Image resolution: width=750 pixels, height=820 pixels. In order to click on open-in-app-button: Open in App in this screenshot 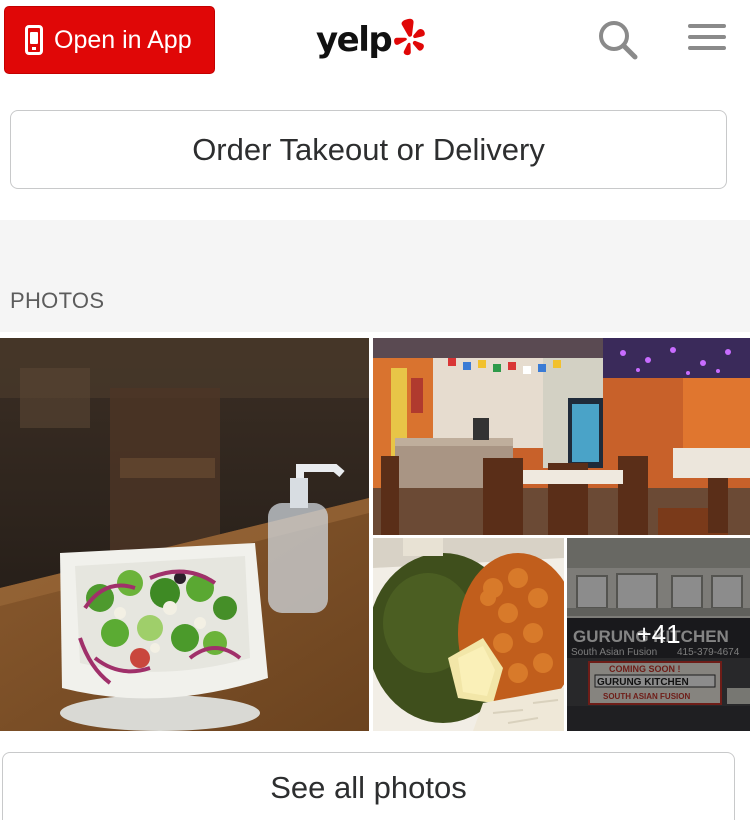, I will do `click(109, 40)`.